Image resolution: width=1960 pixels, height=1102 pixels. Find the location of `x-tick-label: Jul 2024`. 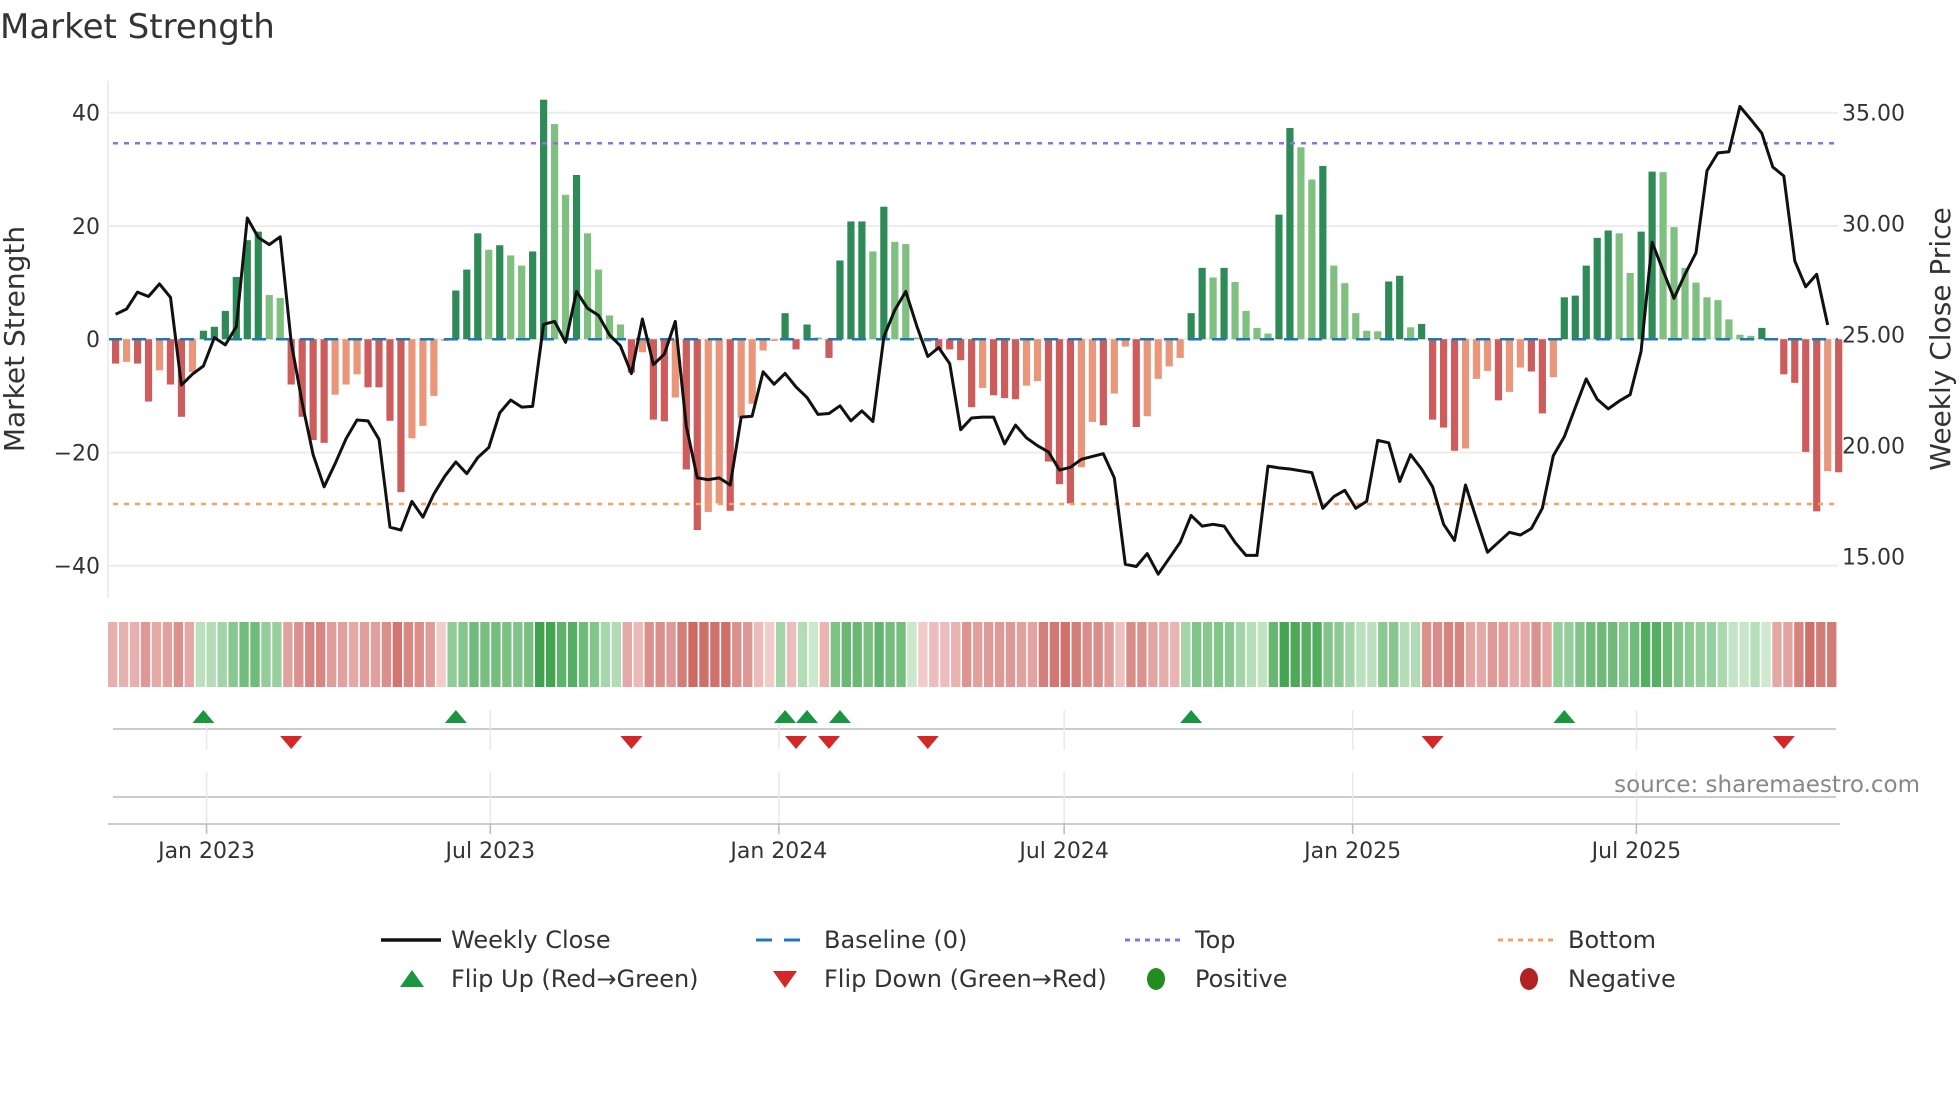

x-tick-label: Jul 2024 is located at coordinates (1063, 851).